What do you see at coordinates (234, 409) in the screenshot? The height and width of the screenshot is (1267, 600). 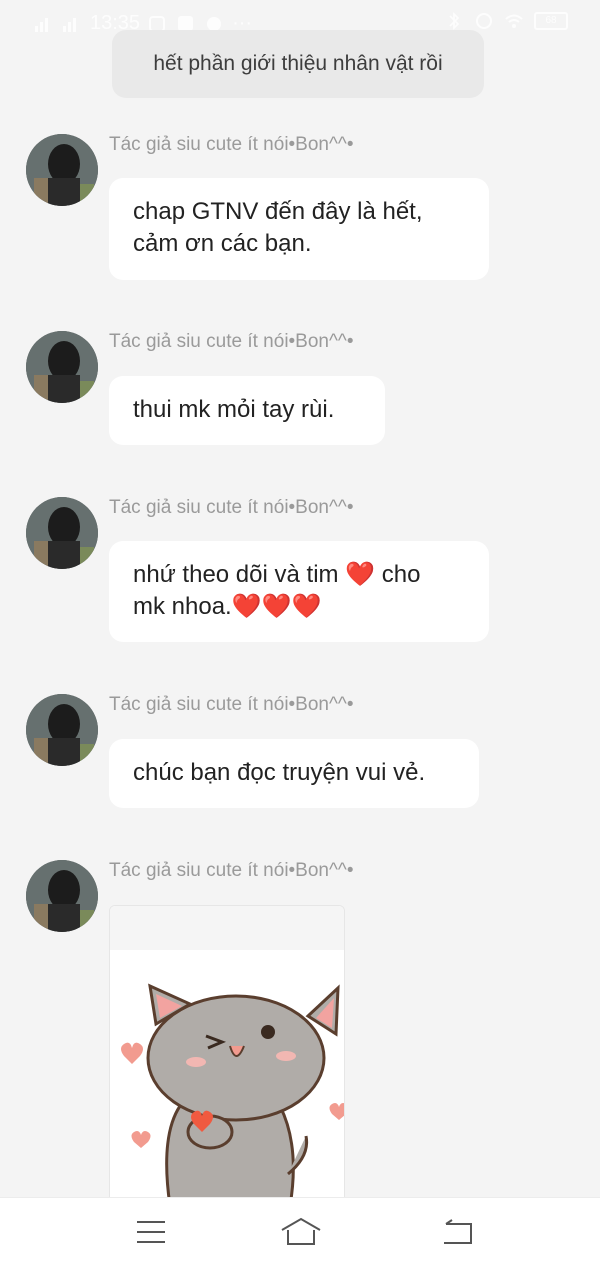 I see `message-text-line: thui mk mỏi tay rùi.` at bounding box center [234, 409].